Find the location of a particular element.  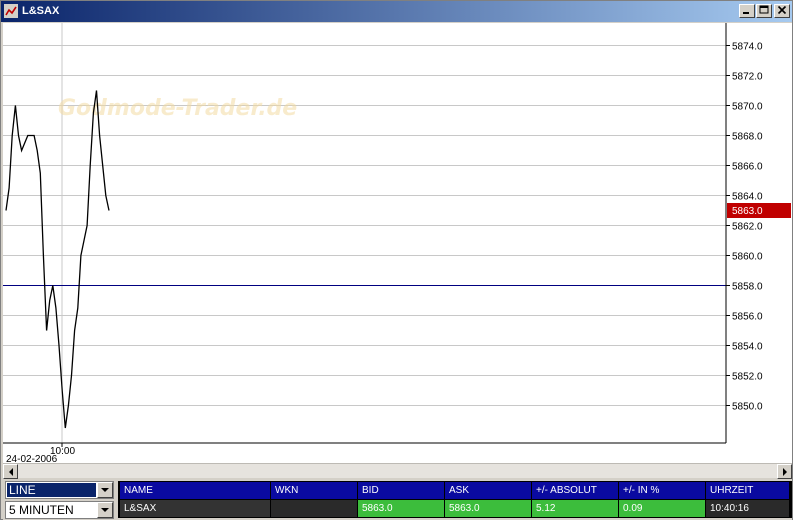

chart-type-select: LINE is located at coordinates (59, 490).